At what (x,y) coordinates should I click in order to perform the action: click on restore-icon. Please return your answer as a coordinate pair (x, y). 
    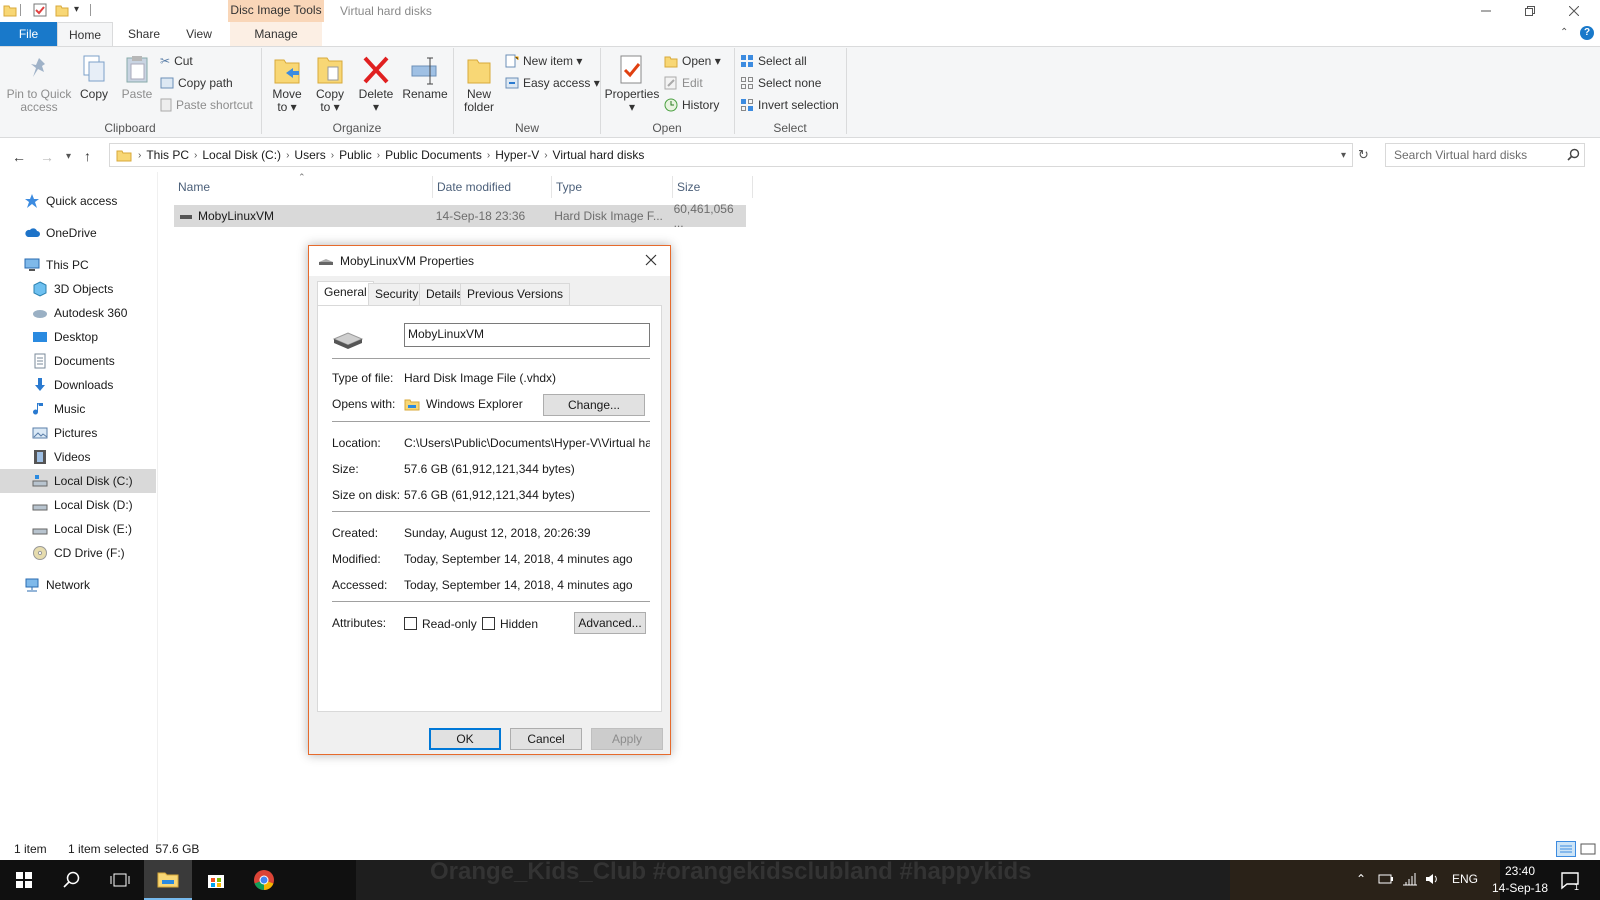
    Looking at the image, I should click on (1530, 11).